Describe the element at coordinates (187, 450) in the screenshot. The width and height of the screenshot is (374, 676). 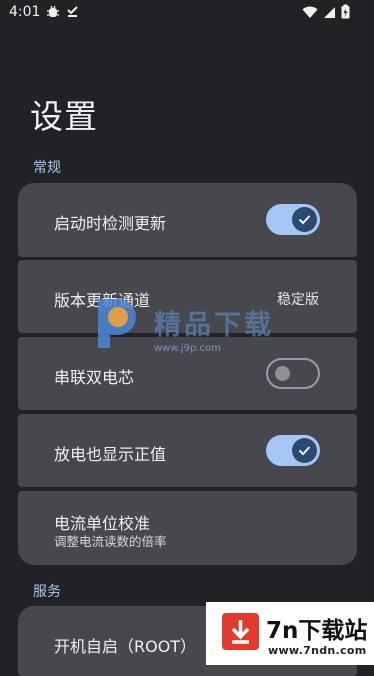
I see `setting-positive-discharge: 放电也显示正值` at that location.